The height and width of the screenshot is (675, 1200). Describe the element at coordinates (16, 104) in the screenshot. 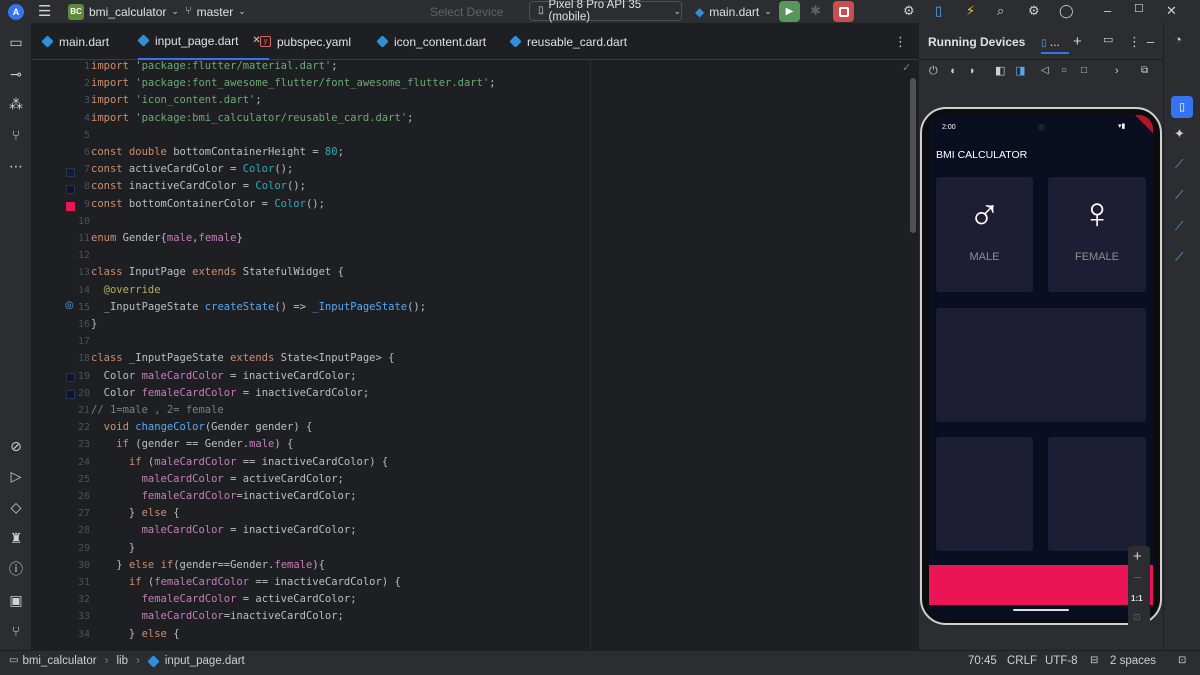

I see `resource-manager-icon: ⁂` at that location.